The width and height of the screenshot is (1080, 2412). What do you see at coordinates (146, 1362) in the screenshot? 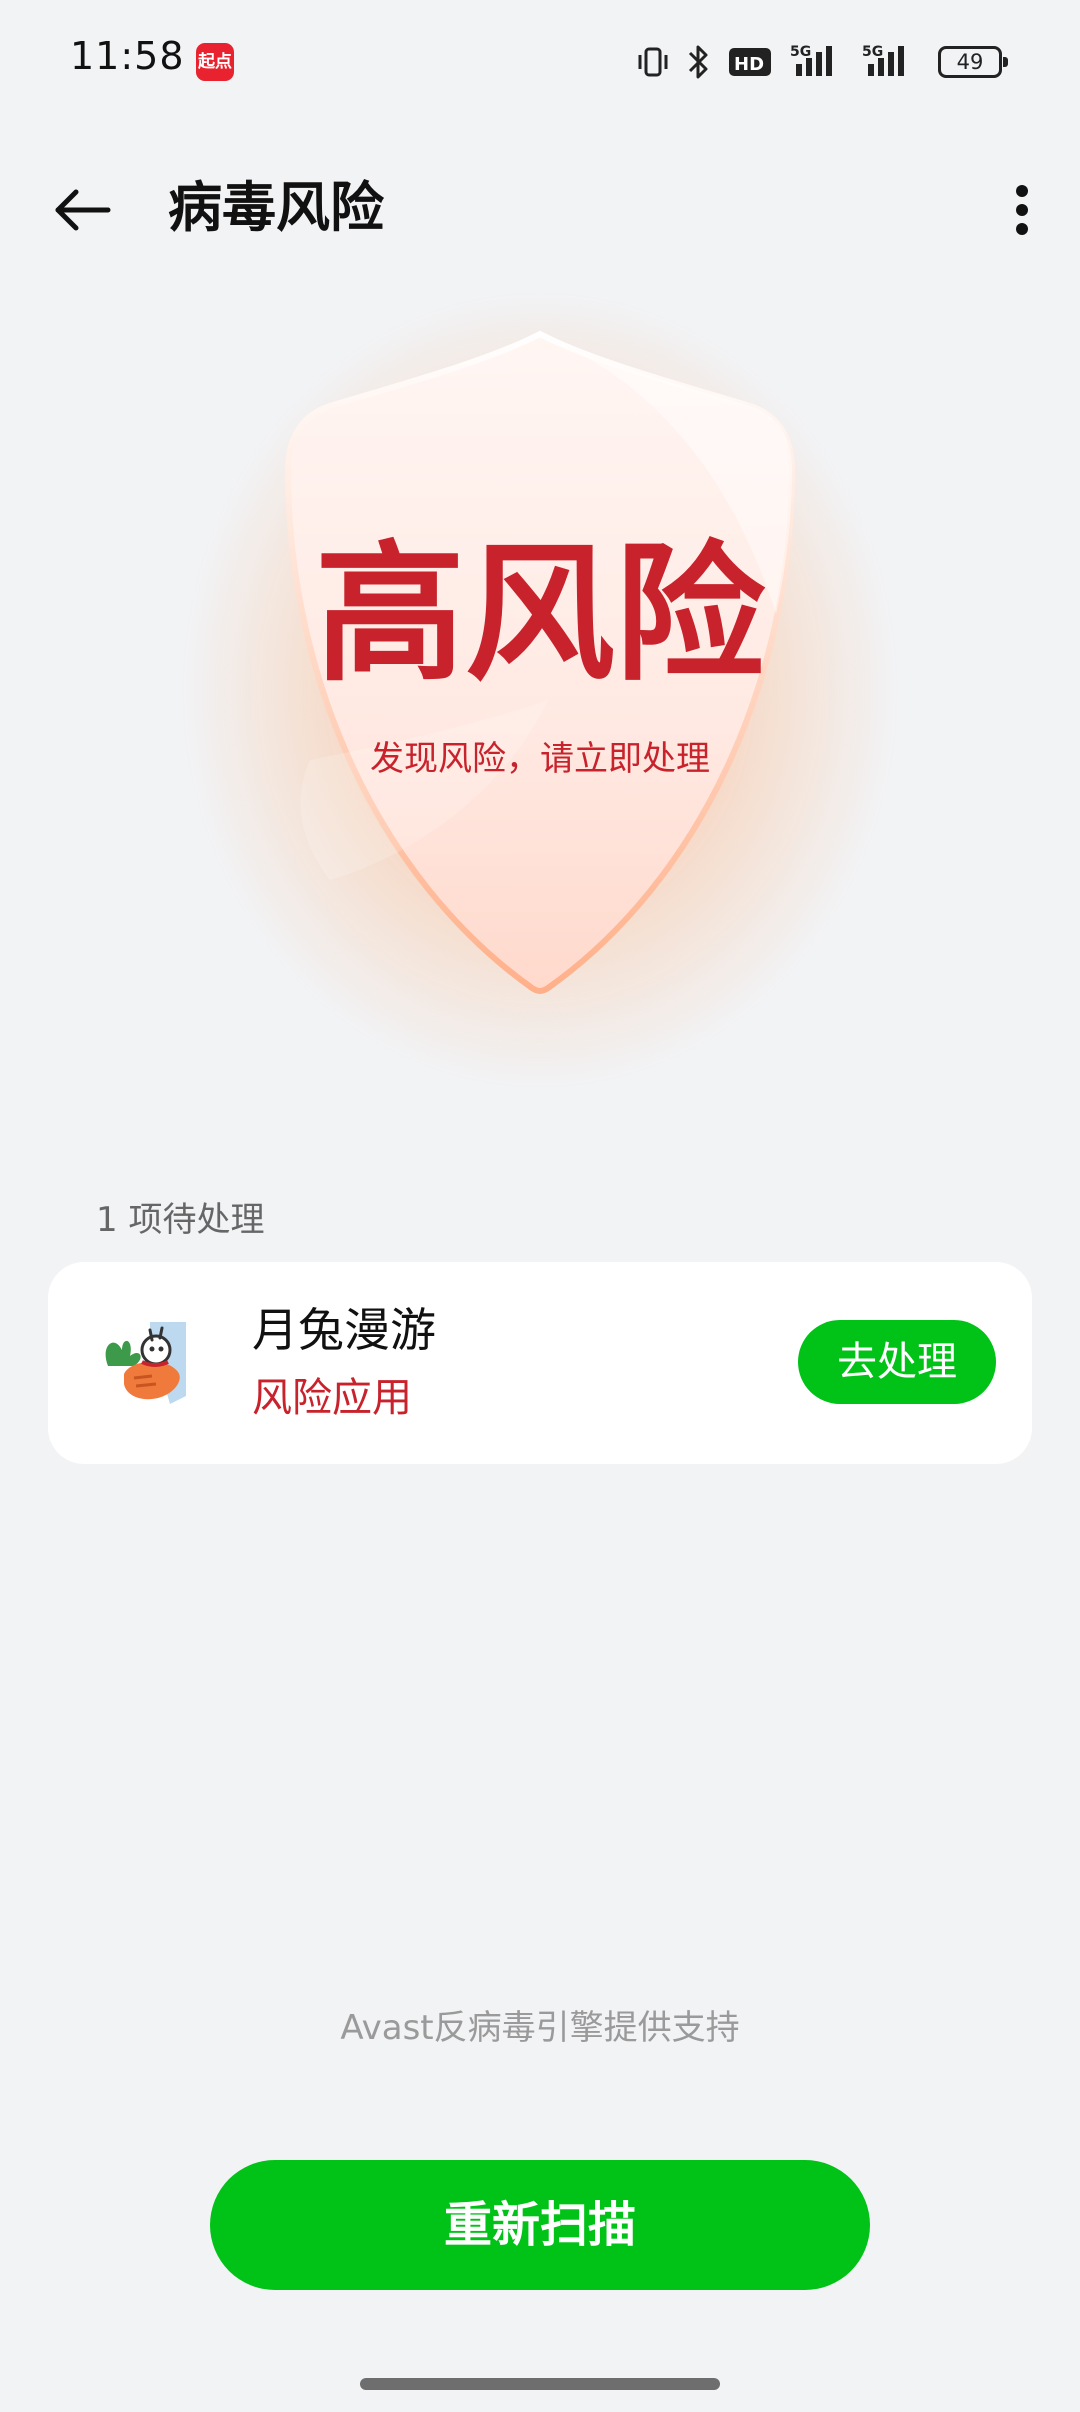
I see `rabbit-carrot-app-icon` at bounding box center [146, 1362].